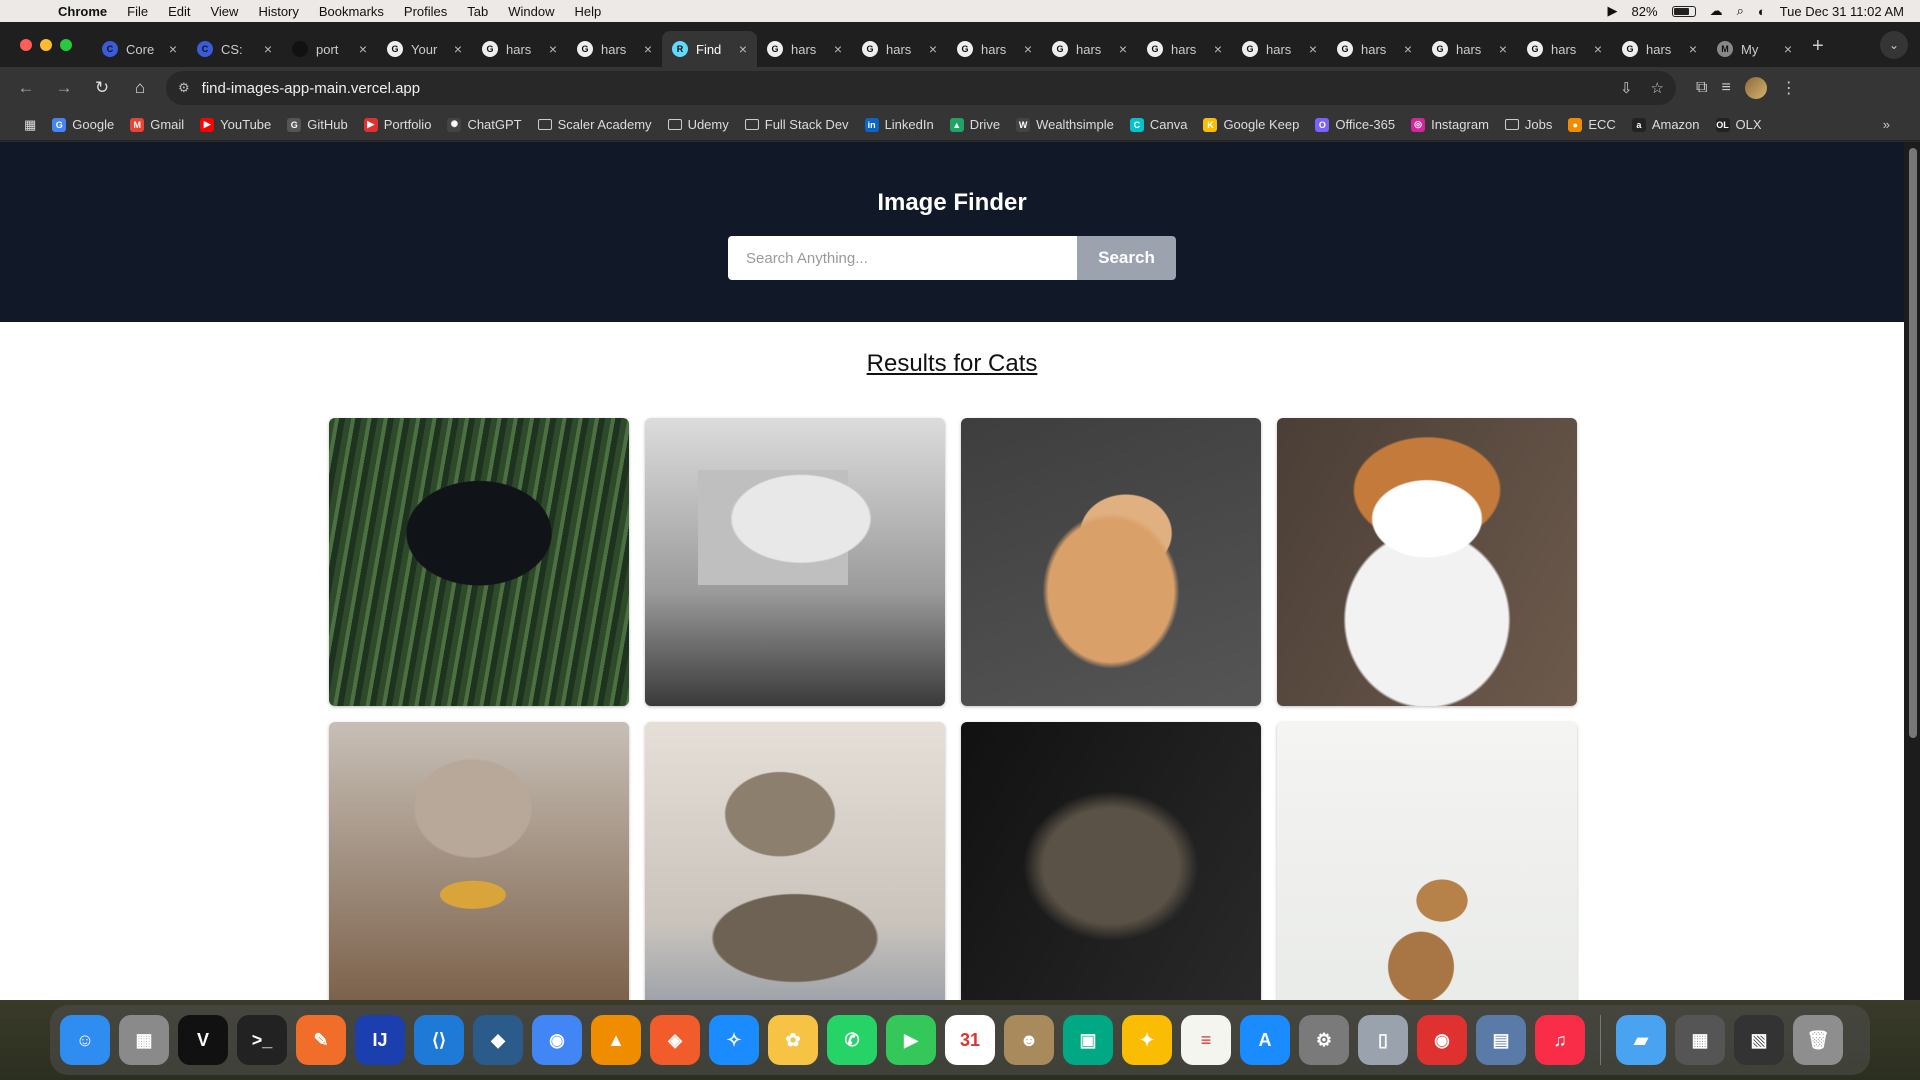  I want to click on search-input, so click(902, 258).